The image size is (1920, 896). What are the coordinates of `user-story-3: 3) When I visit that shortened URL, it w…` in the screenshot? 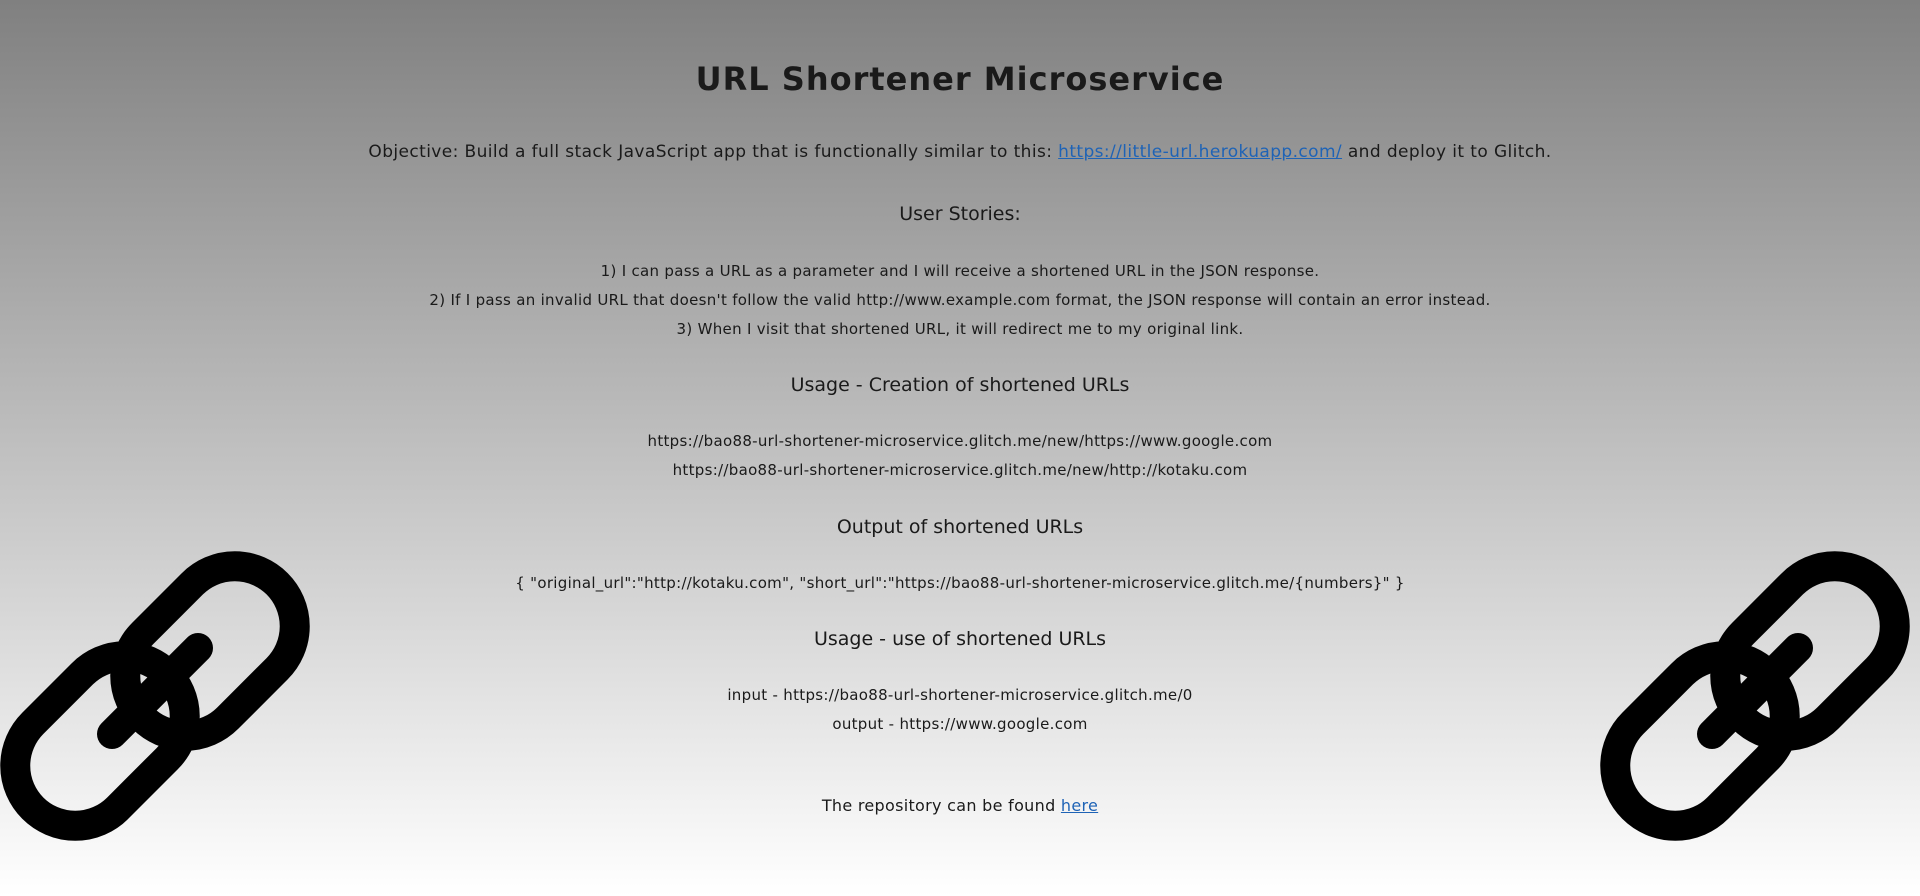 It's located at (960, 329).